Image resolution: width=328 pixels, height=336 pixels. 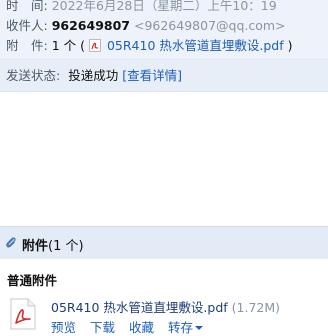 What do you see at coordinates (27, 45) in the screenshot?
I see `attachment-label: 附 件:` at bounding box center [27, 45].